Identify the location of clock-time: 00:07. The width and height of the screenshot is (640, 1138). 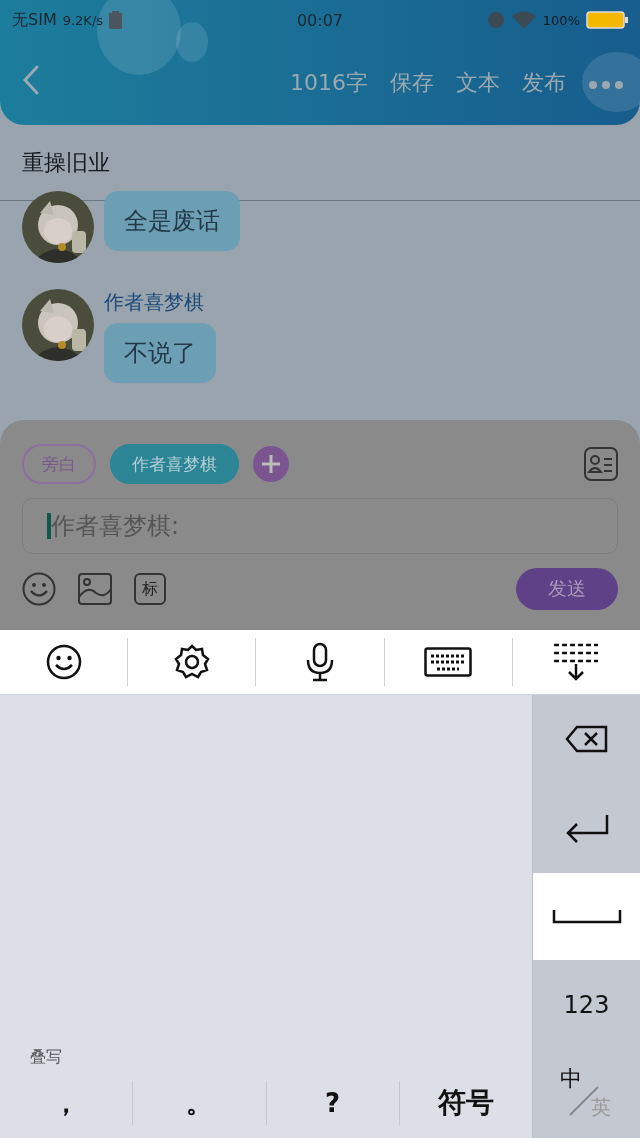
(320, 20).